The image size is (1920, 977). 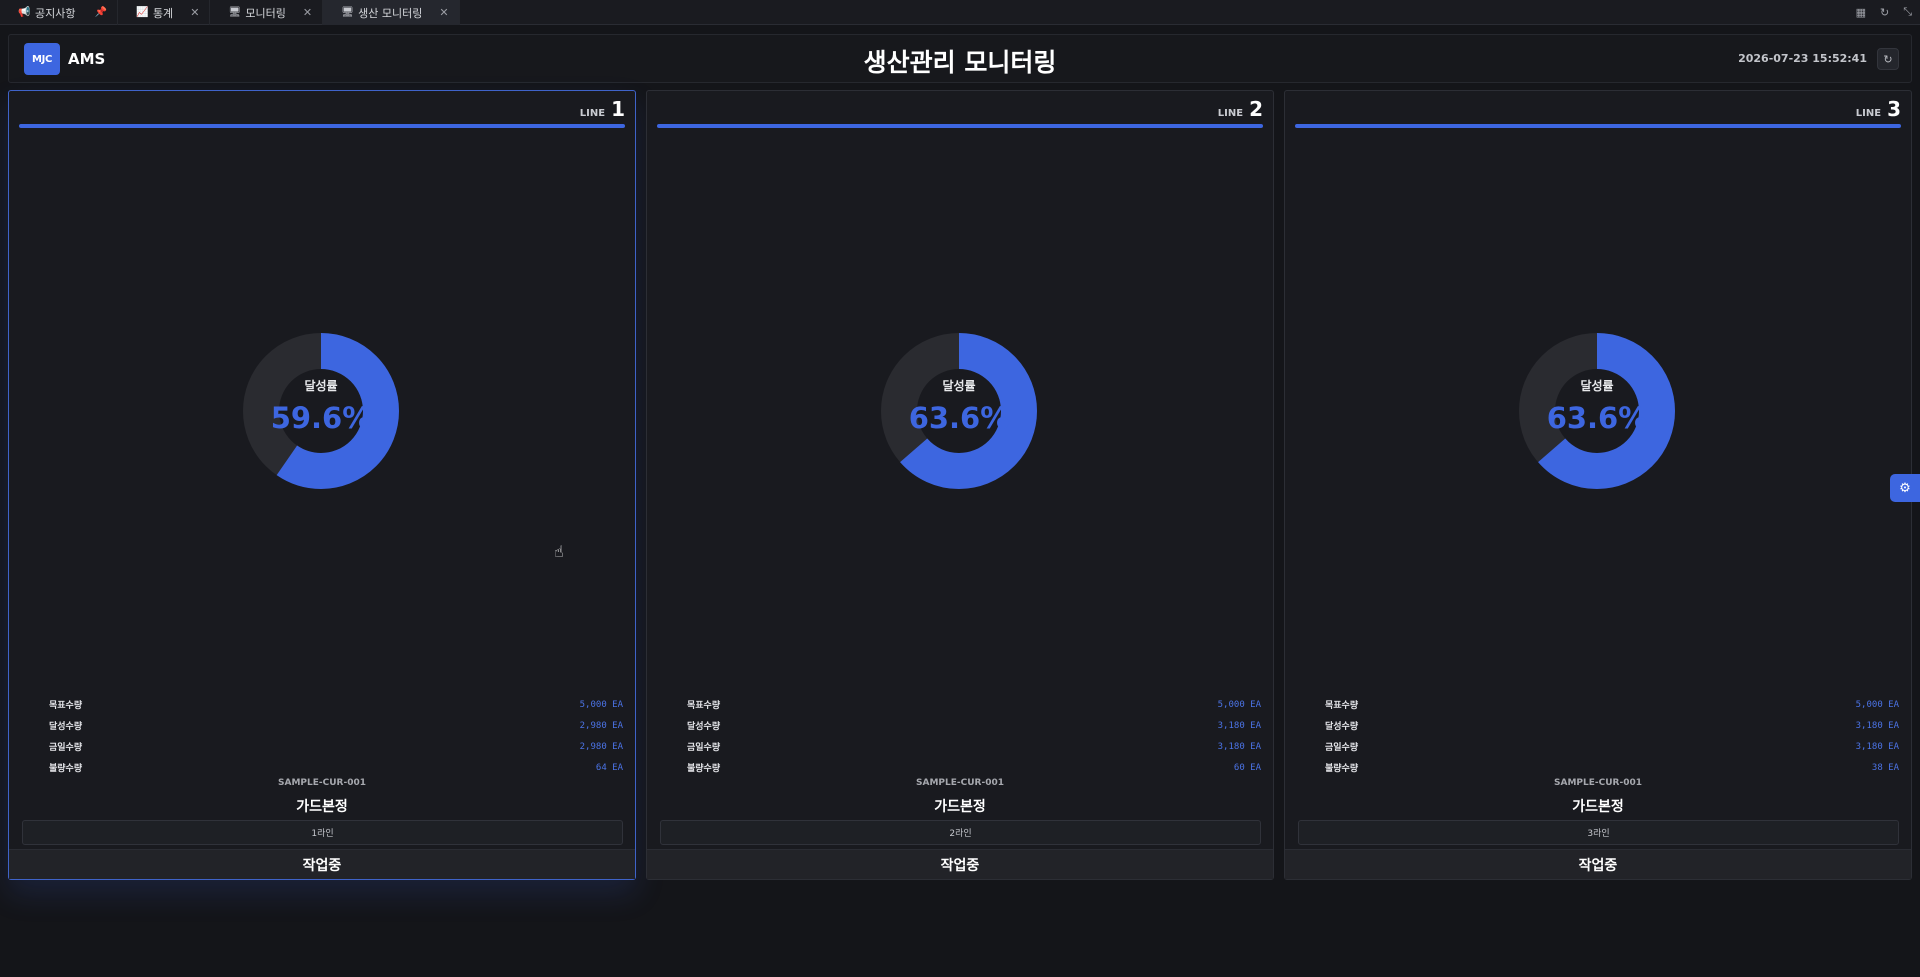 I want to click on line-heading: LINE 2, so click(x=1240, y=109).